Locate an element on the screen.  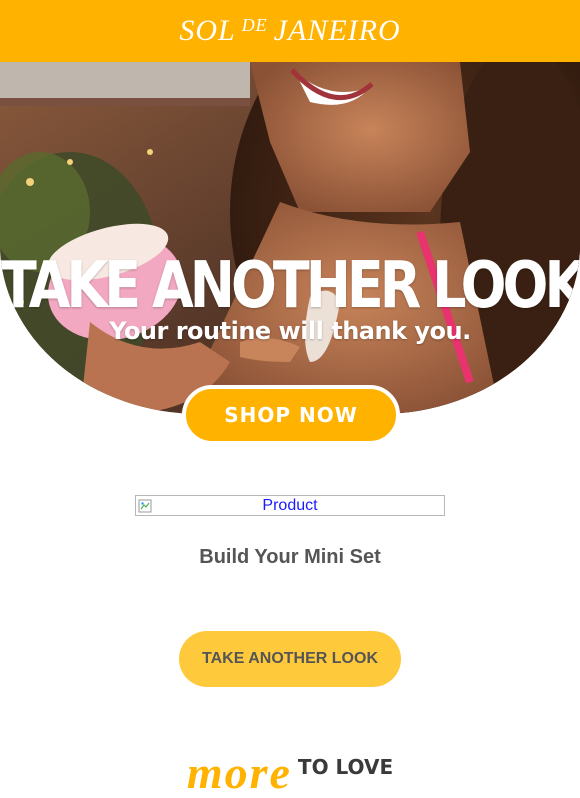
brand-header: SOL DE JANEIRO is located at coordinates (290, 31).